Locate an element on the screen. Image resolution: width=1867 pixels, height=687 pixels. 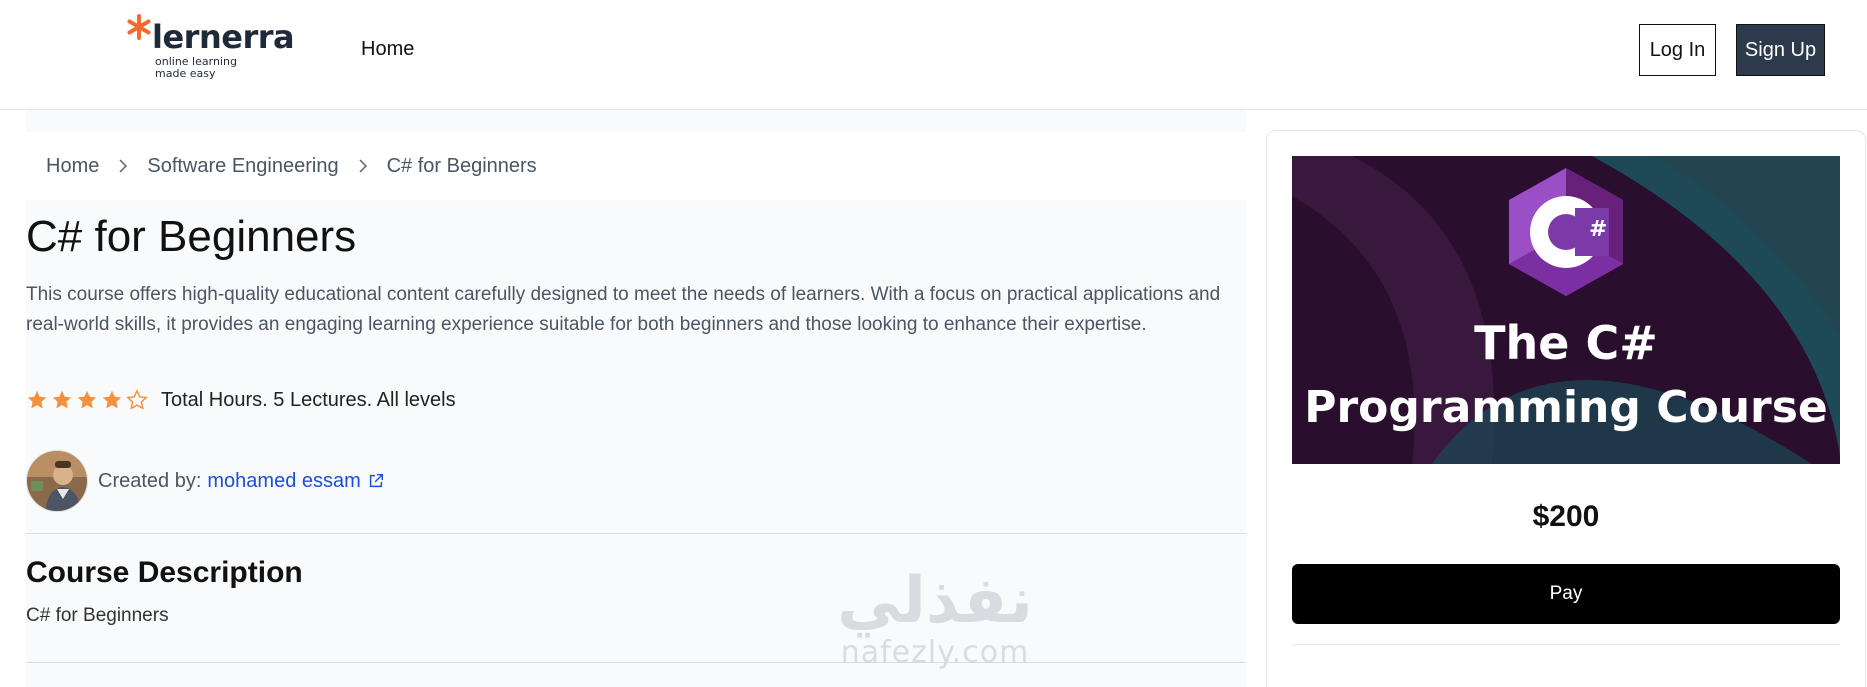
course-price: $200 is located at coordinates (1566, 516).